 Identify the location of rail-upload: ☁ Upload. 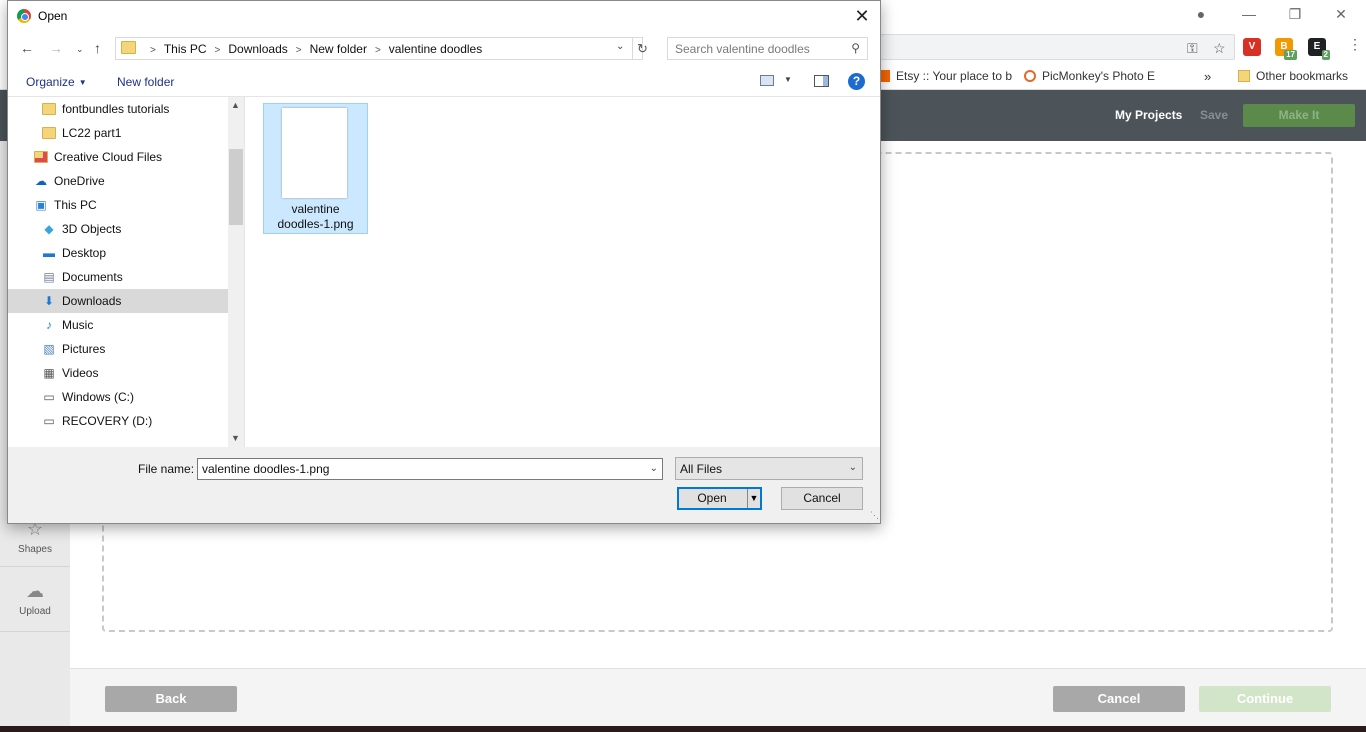
(35, 599).